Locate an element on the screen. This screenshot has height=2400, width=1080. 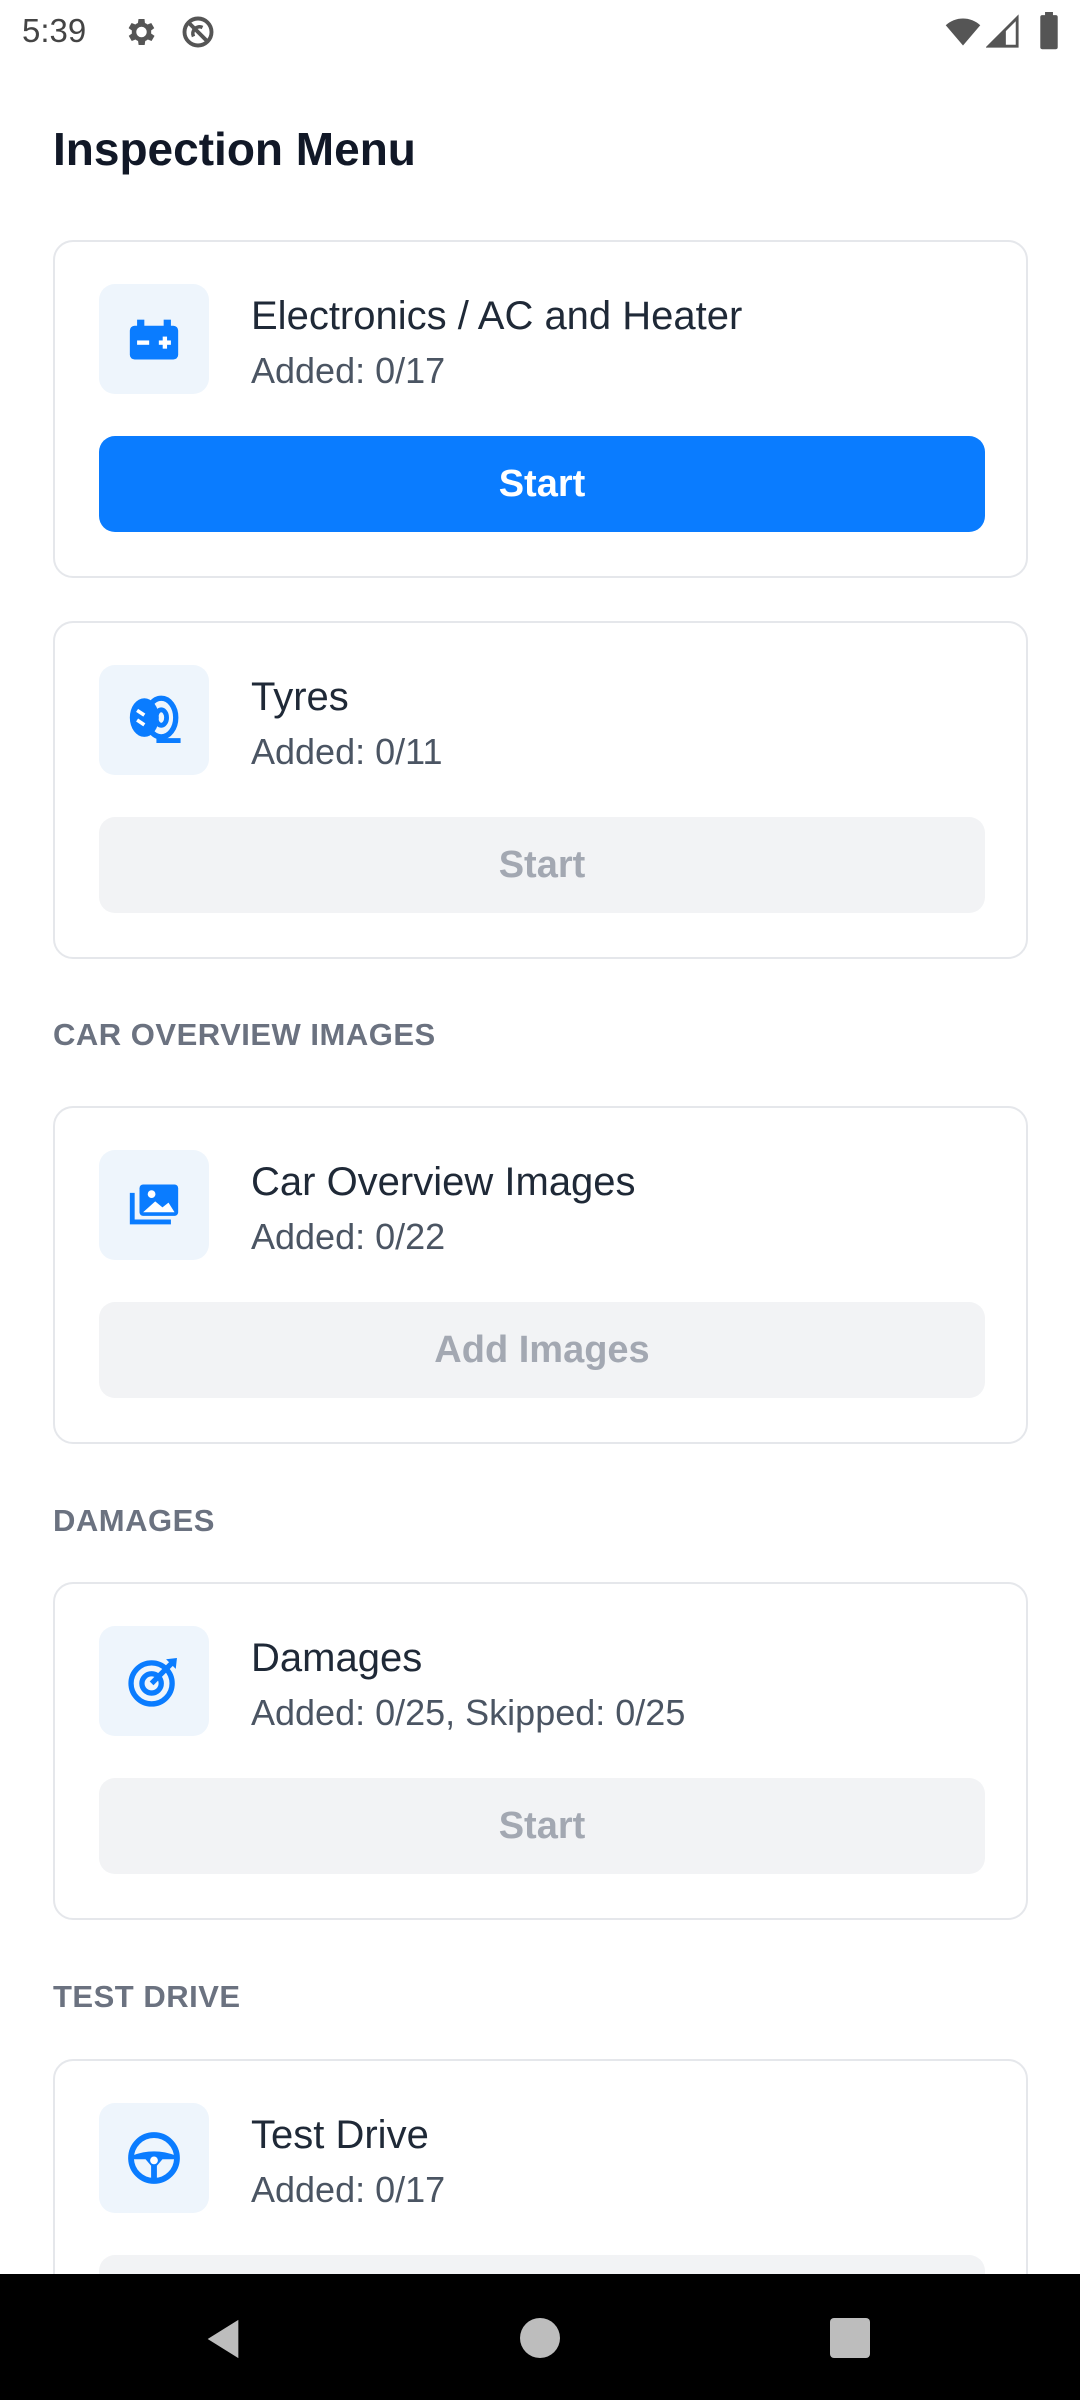
start-button-tyres: Start is located at coordinates (542, 865).